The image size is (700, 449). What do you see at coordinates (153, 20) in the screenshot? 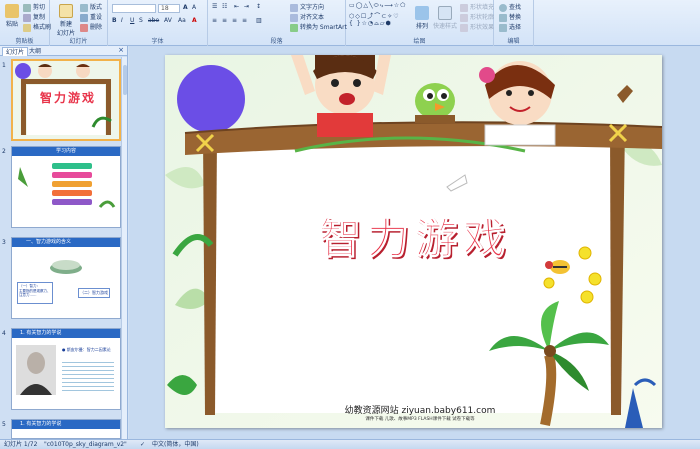
I see `strikethrough-button: abe` at bounding box center [153, 20].